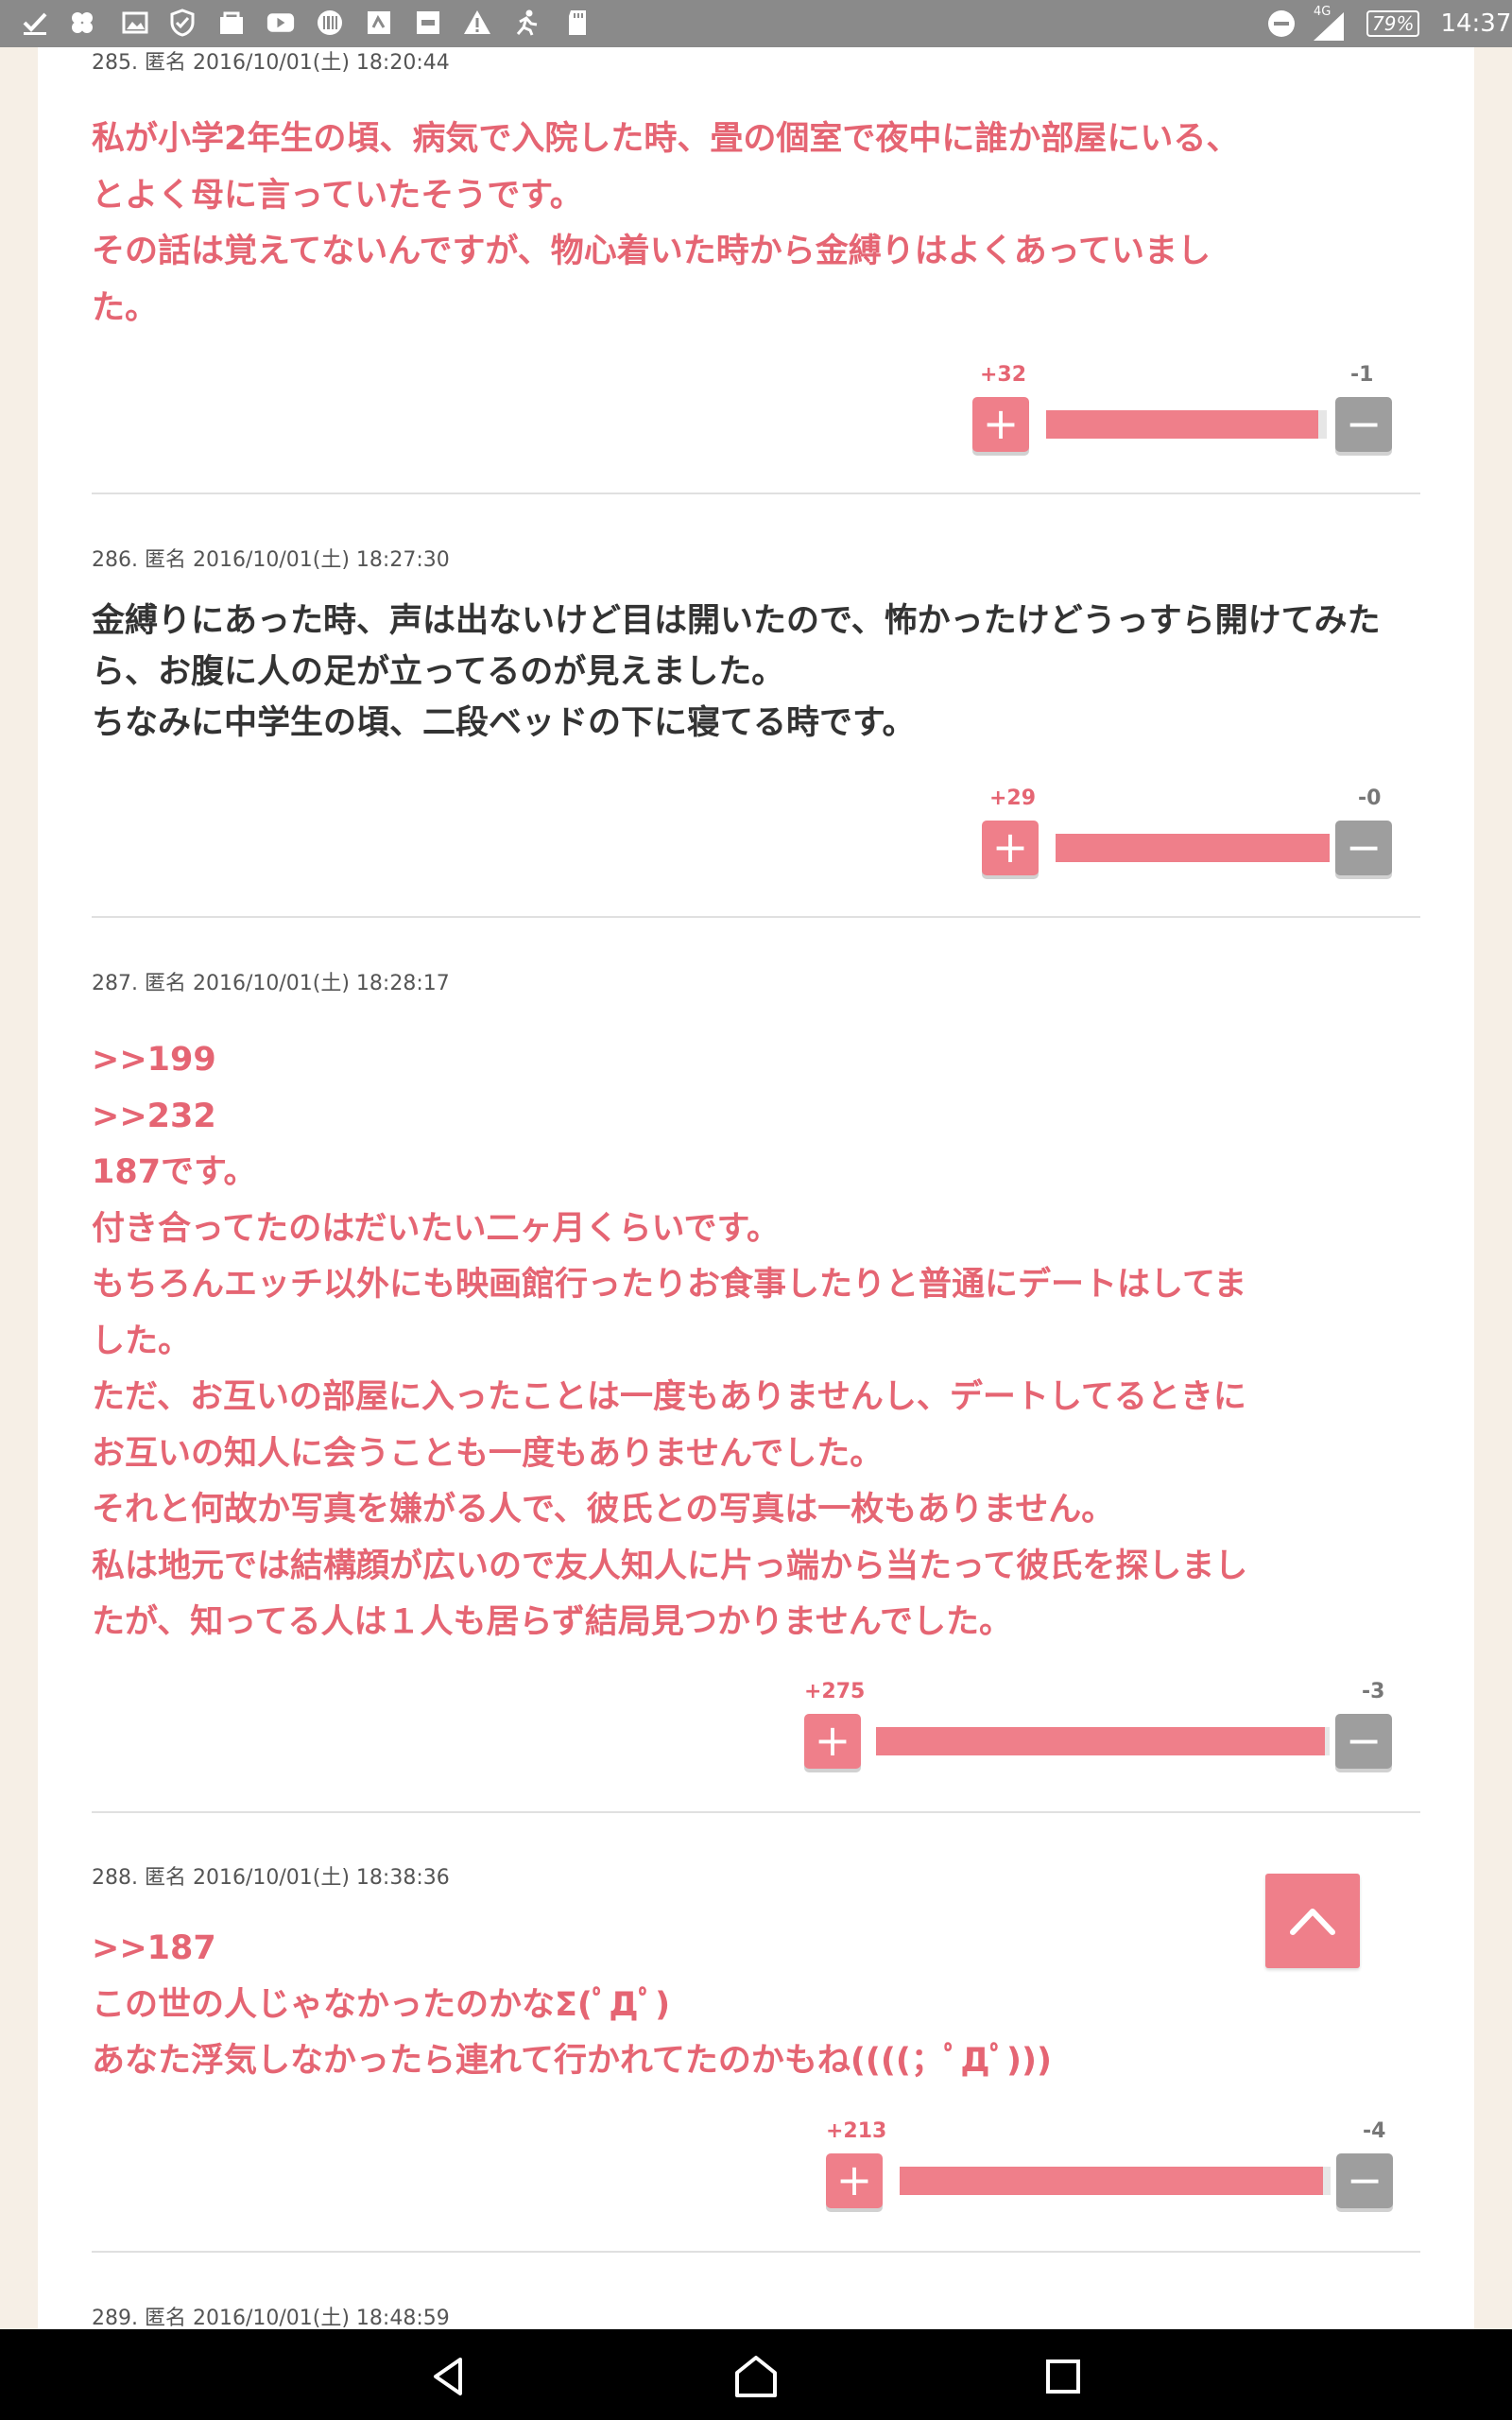  I want to click on youtube-icon, so click(280, 22).